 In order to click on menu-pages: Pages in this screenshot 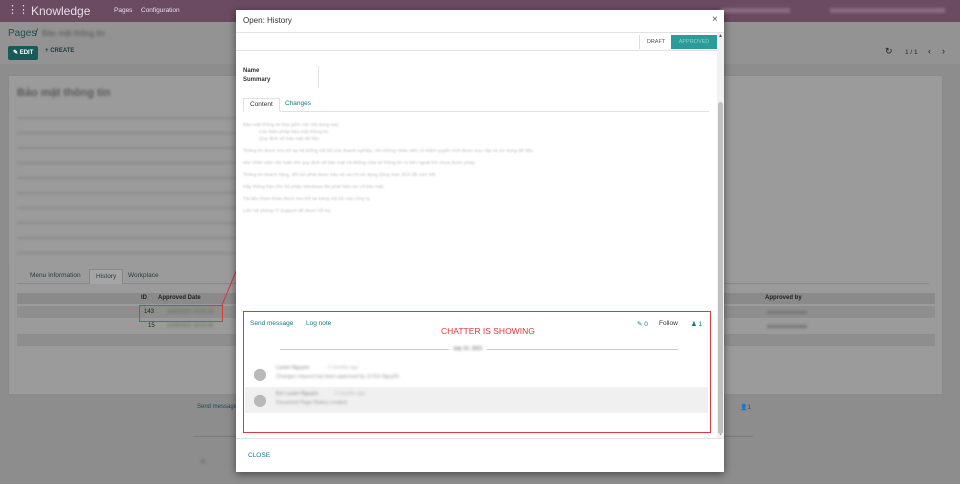, I will do `click(123, 10)`.